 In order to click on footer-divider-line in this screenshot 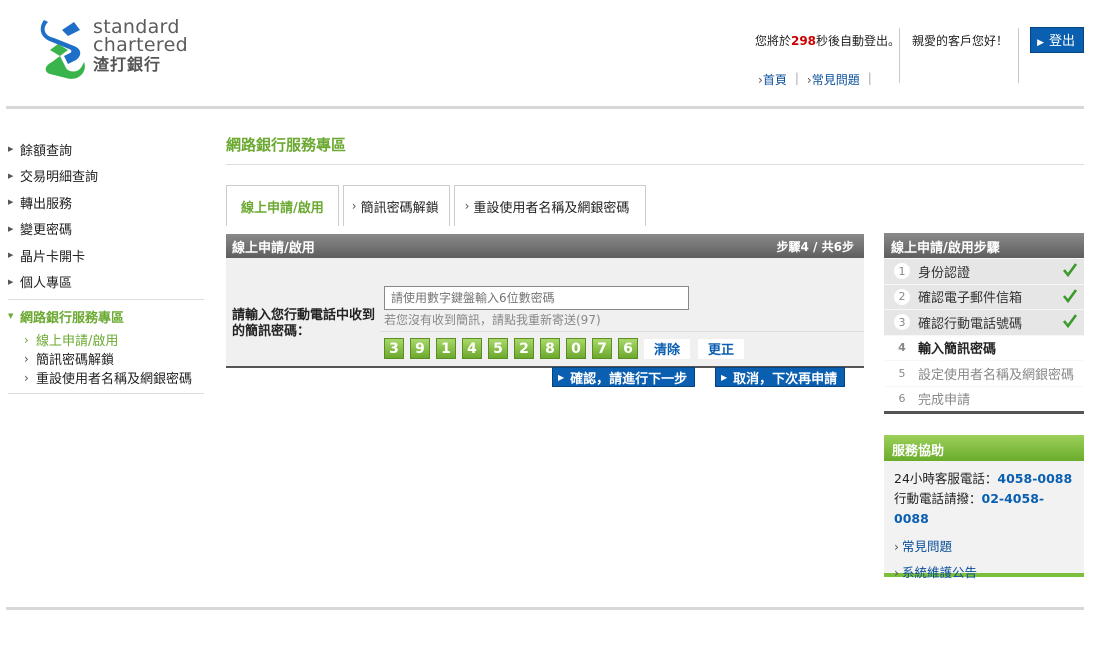, I will do `click(545, 608)`.